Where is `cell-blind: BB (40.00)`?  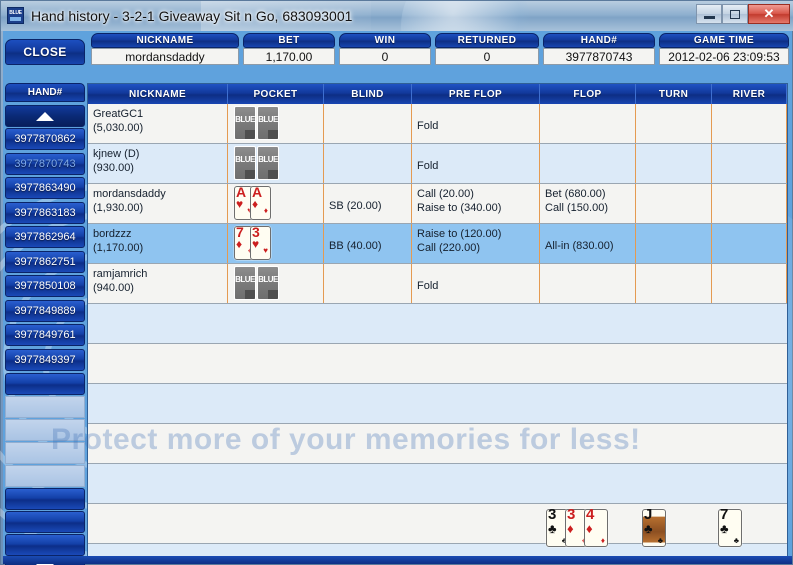 cell-blind: BB (40.00) is located at coordinates (368, 244).